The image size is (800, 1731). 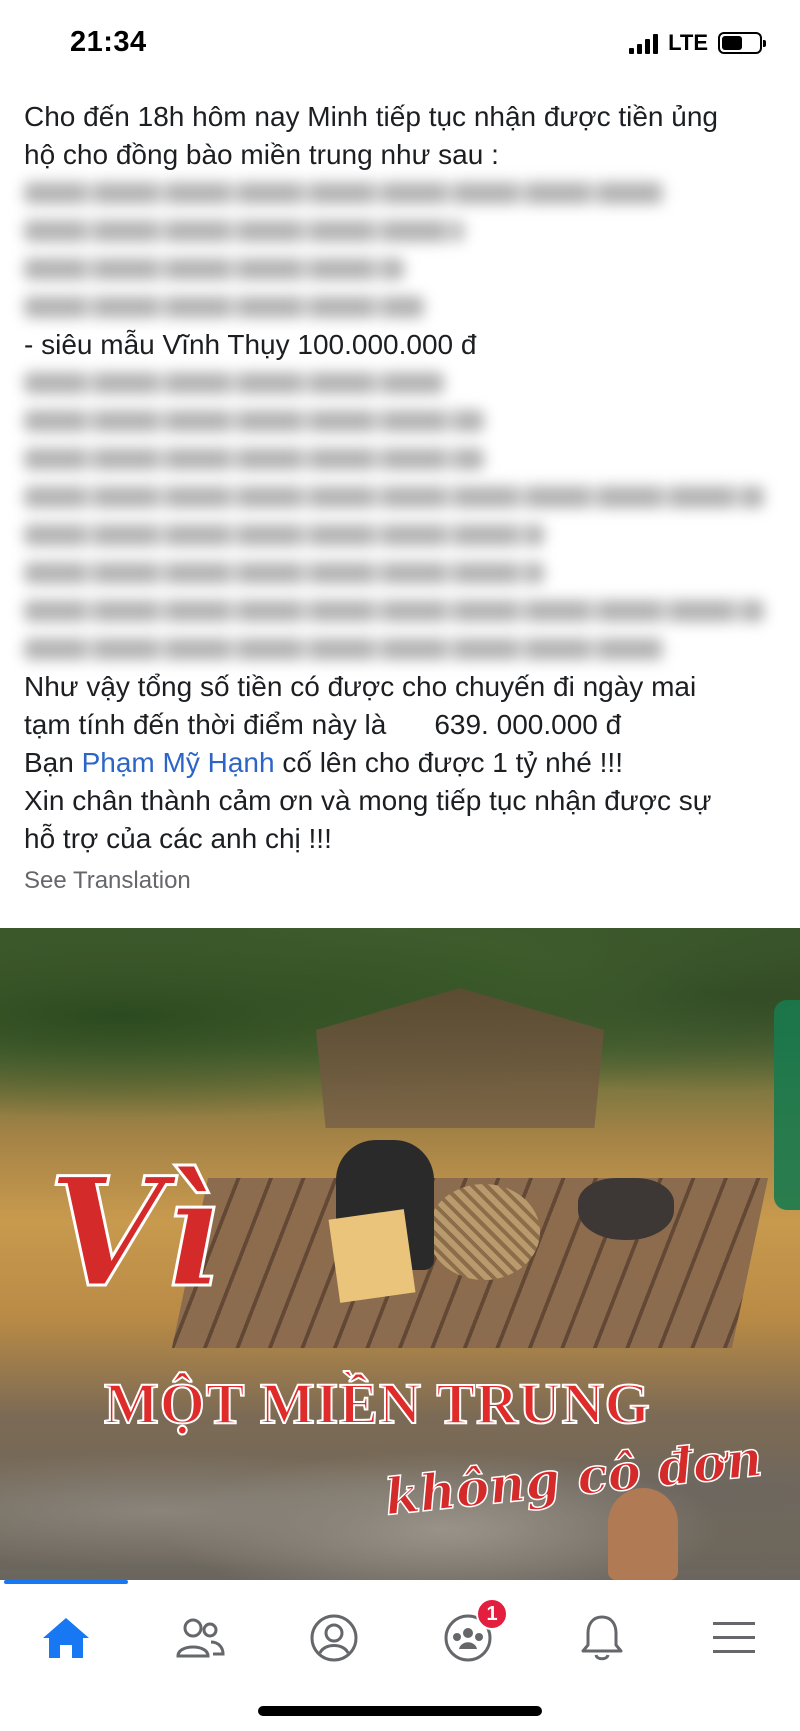 What do you see at coordinates (261, 154) in the screenshot?
I see `post-line: hộ cho đồng bào miền trung như sau :` at bounding box center [261, 154].